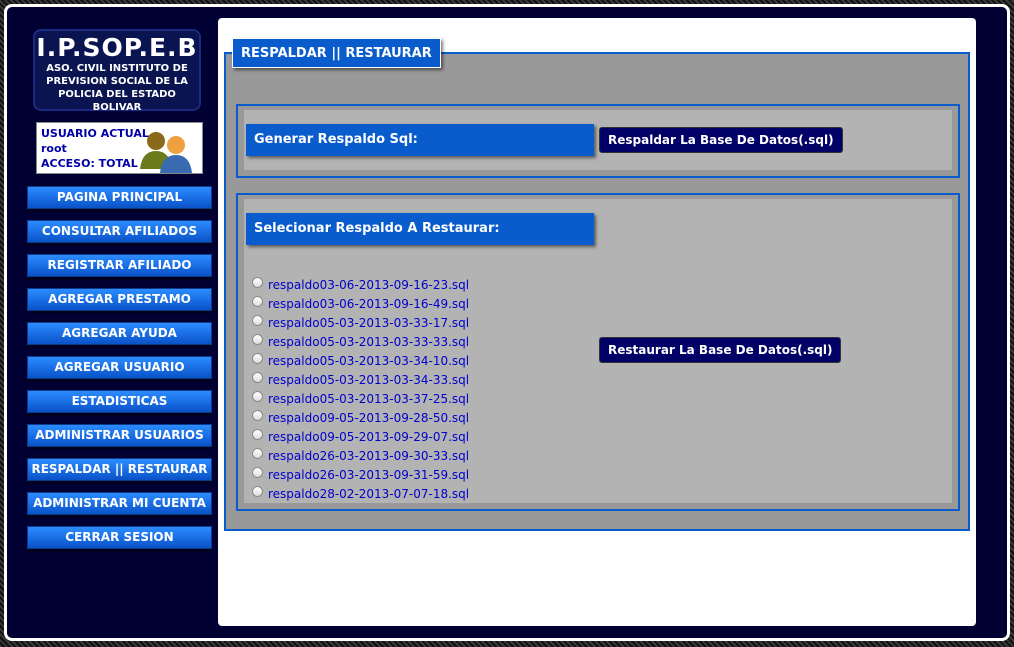 This screenshot has width=1014, height=647. What do you see at coordinates (119, 333) in the screenshot?
I see `menu-agregar-ayuda: AGREGAR AYUDA` at bounding box center [119, 333].